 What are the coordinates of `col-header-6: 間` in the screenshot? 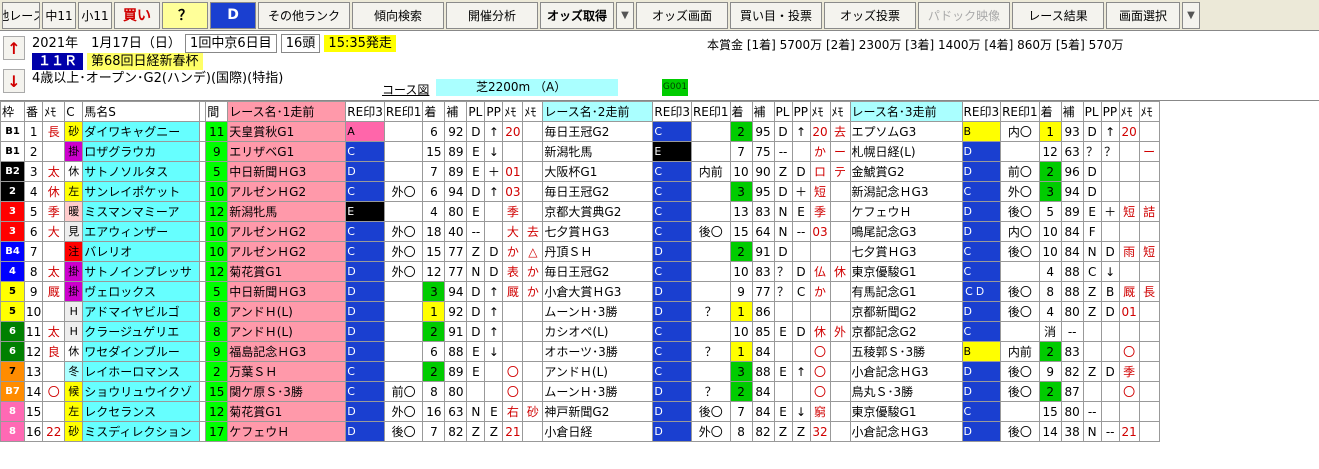 It's located at (217, 111).